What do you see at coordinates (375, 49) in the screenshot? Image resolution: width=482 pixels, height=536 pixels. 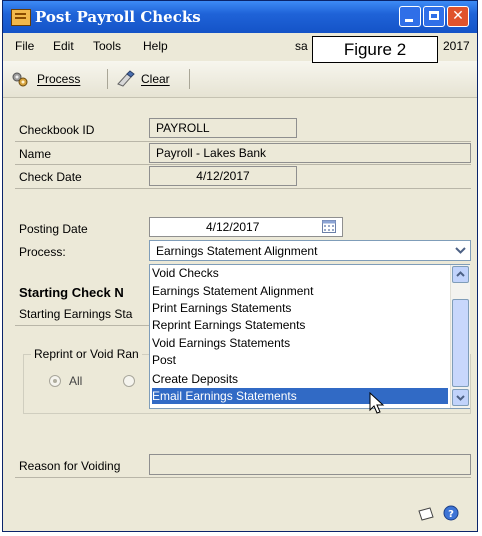 I see `figure-label: Figure 2` at bounding box center [375, 49].